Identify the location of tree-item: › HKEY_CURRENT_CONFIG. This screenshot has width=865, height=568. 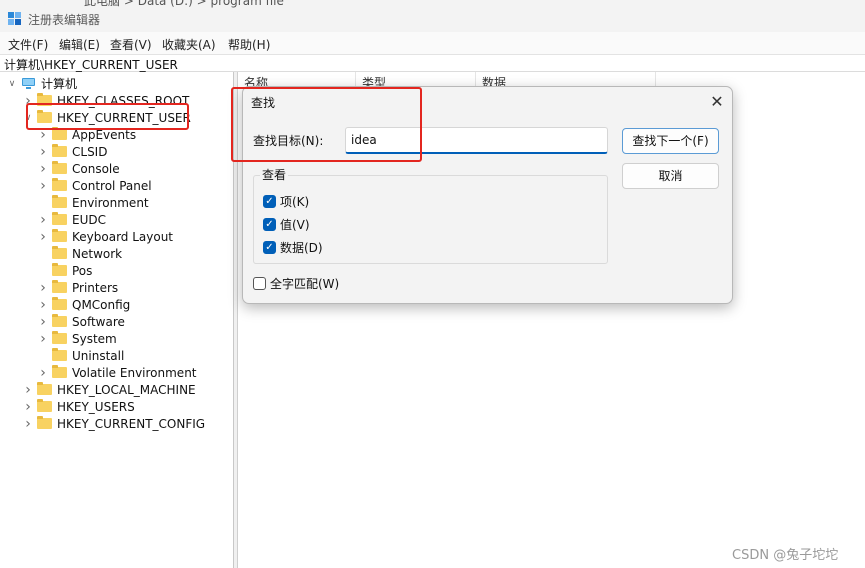
(113, 423).